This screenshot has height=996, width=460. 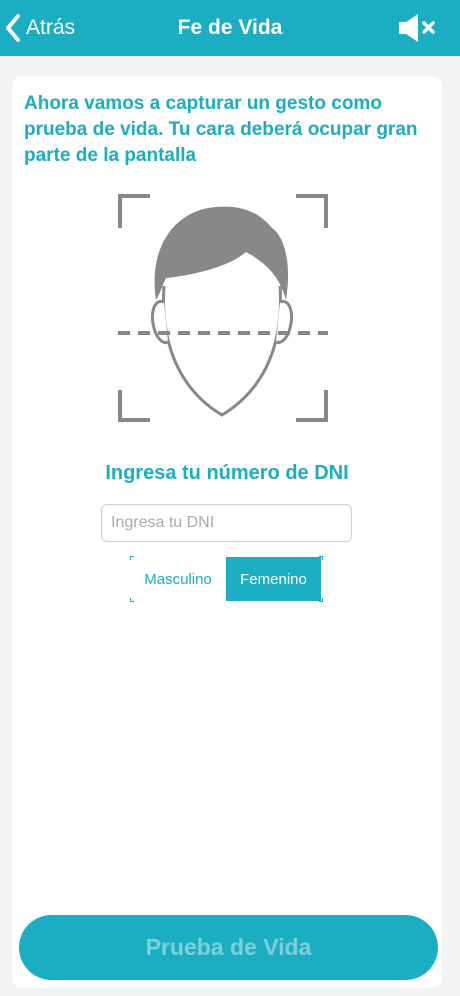 I want to click on frame-corner-bottom-right, so click(x=312, y=406).